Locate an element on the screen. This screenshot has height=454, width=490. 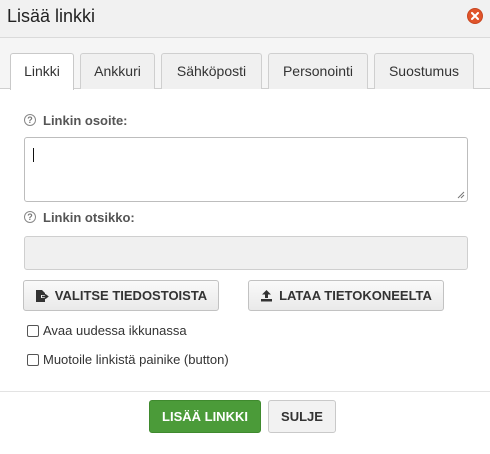
format-as-button-checkbox is located at coordinates (33, 359).